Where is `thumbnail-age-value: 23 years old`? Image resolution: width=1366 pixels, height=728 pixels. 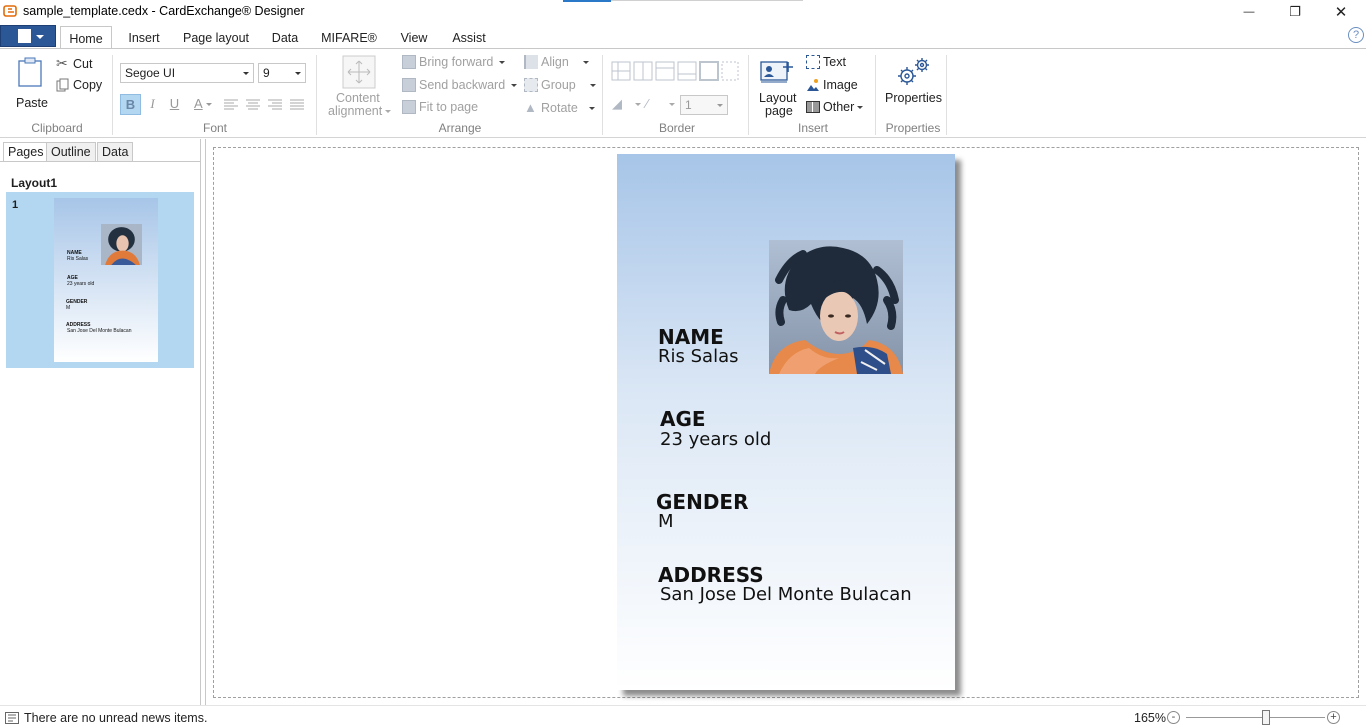
thumbnail-age-value: 23 years old is located at coordinates (81, 284).